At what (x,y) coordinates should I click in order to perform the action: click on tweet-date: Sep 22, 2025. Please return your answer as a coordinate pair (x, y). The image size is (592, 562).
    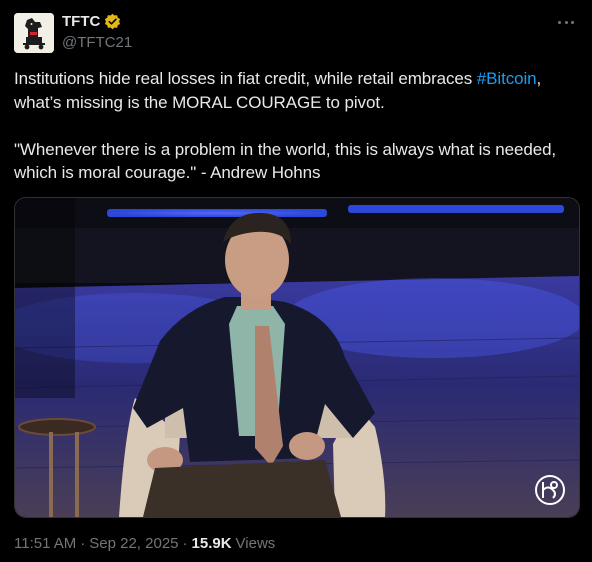
    Looking at the image, I should click on (133, 543).